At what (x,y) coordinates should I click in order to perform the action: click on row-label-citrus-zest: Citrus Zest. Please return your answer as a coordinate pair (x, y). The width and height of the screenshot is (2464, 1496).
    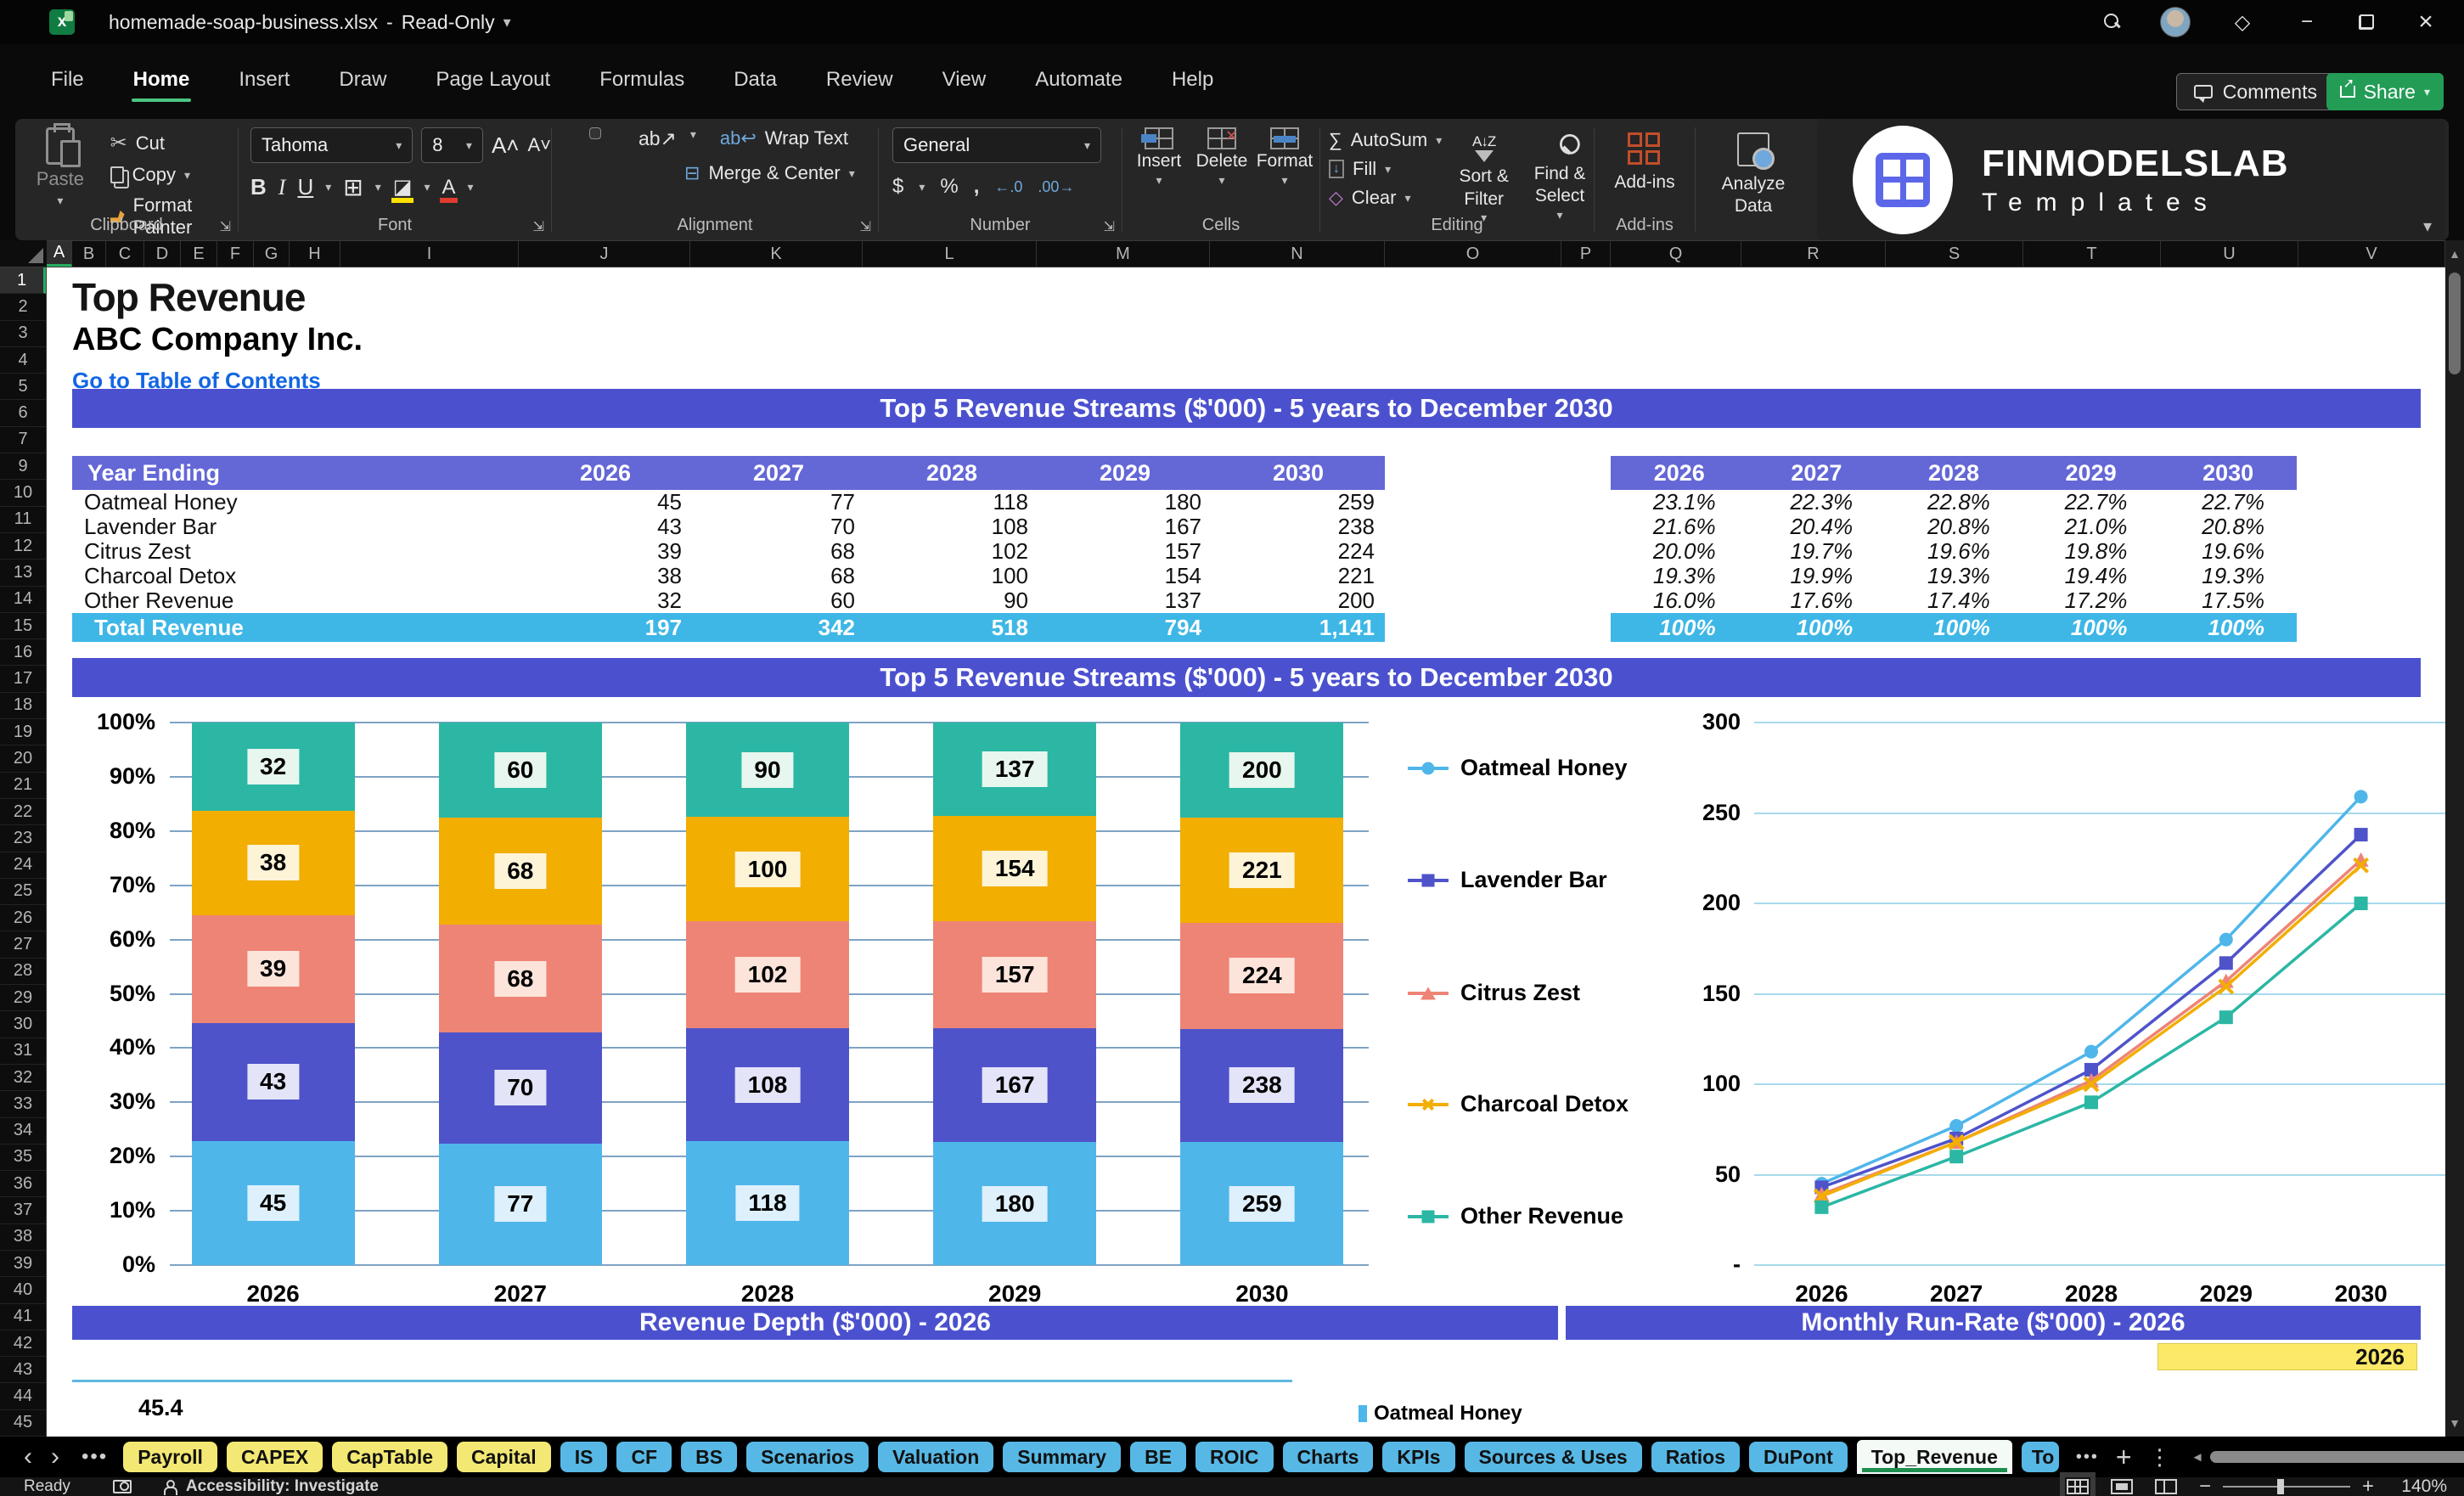
    Looking at the image, I should click on (295, 551).